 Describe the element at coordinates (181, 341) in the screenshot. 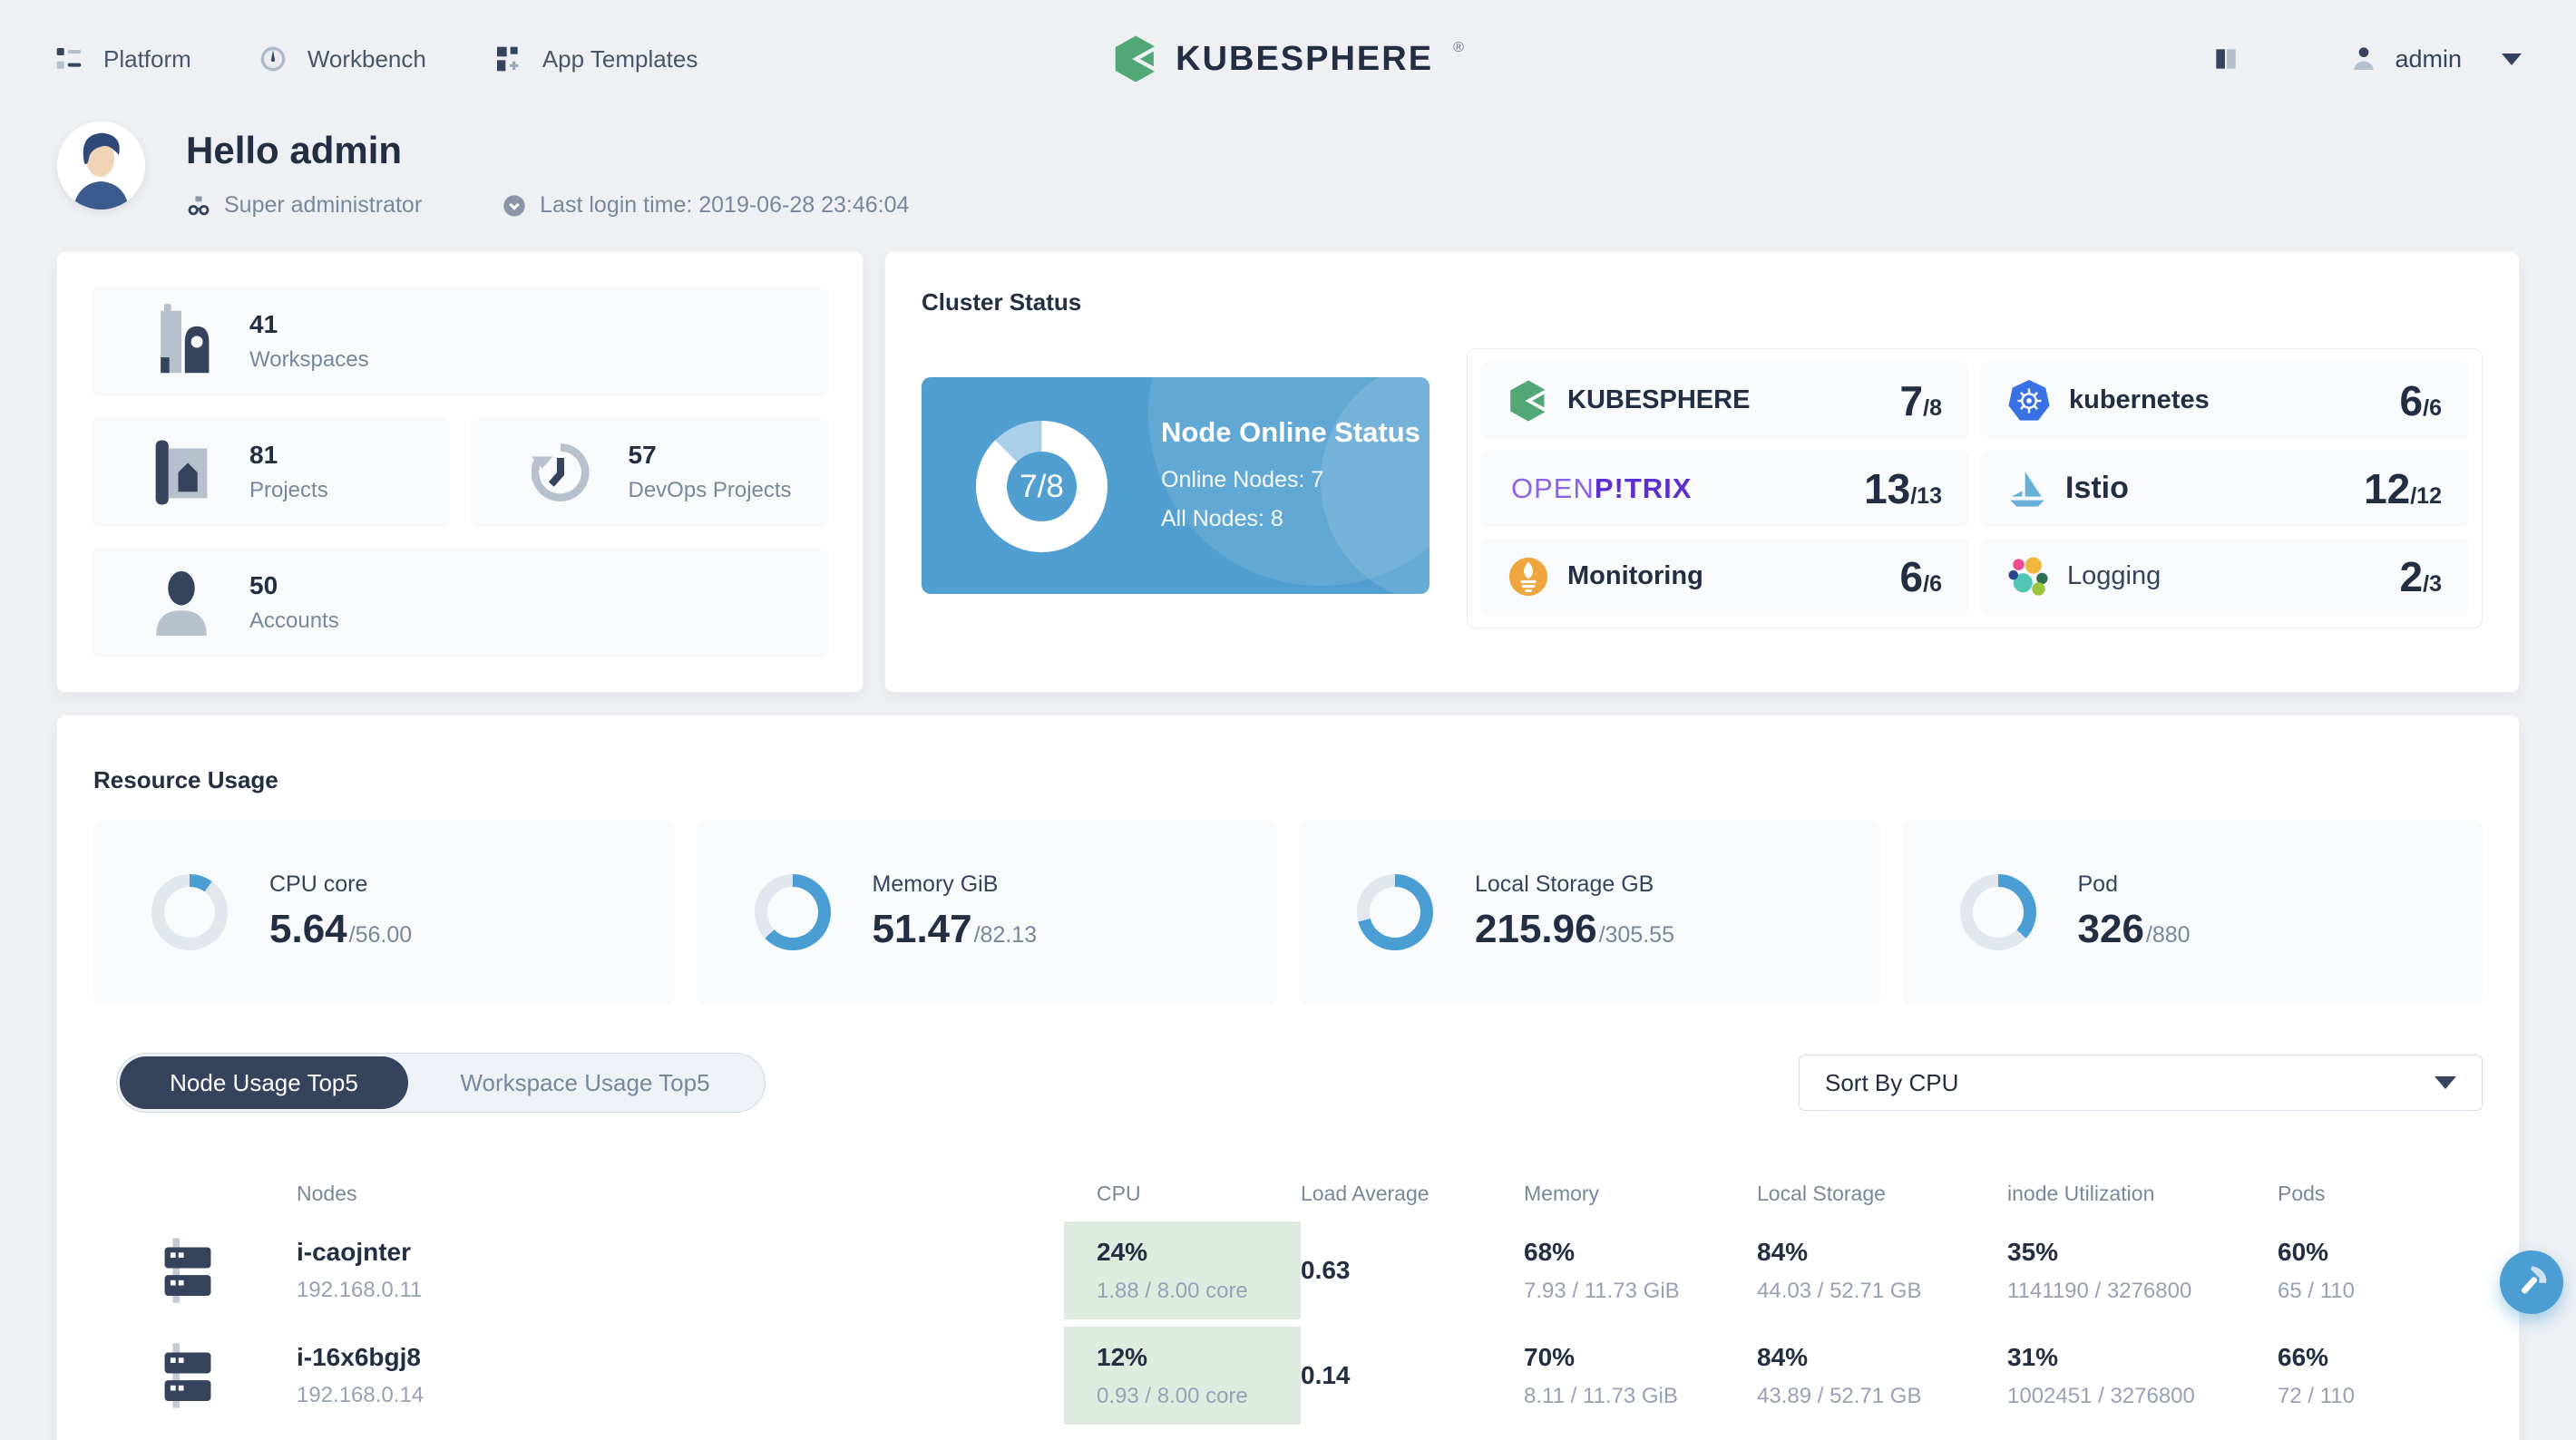

I see `workspaces-icon` at that location.